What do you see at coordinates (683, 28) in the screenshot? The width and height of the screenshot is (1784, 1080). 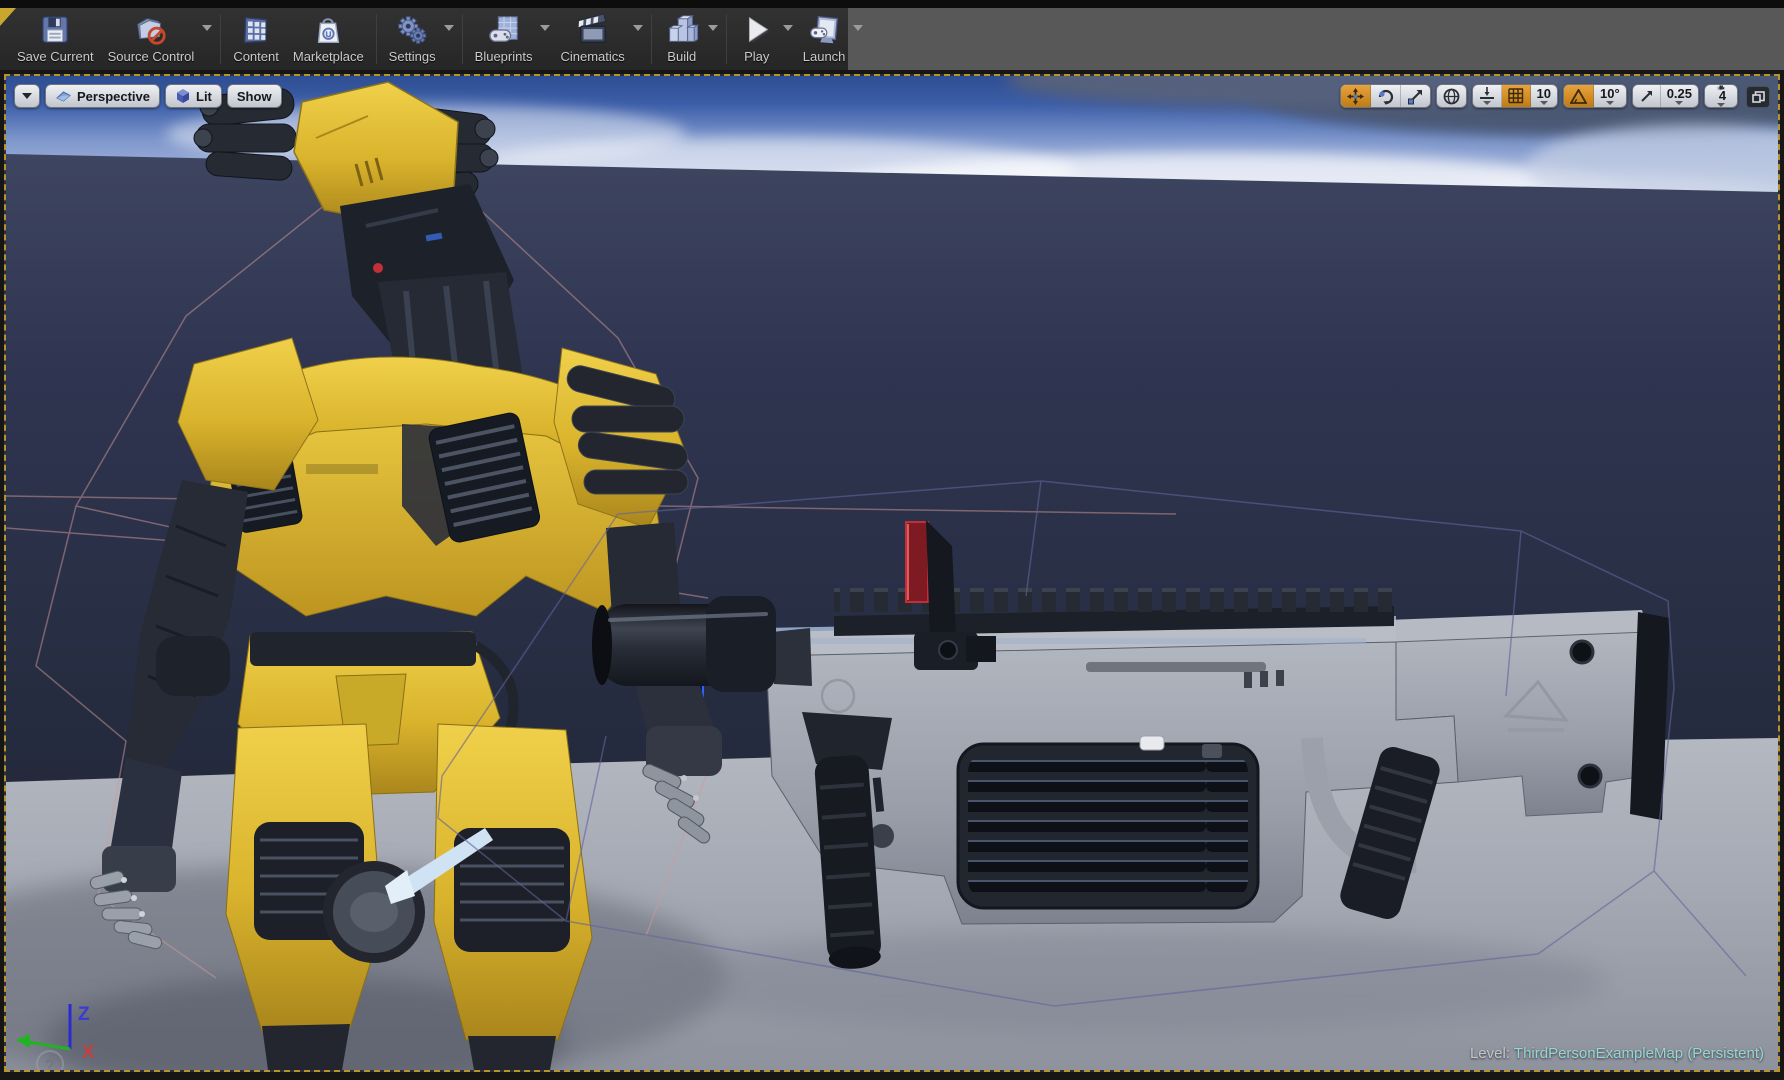 I see `build-icon` at bounding box center [683, 28].